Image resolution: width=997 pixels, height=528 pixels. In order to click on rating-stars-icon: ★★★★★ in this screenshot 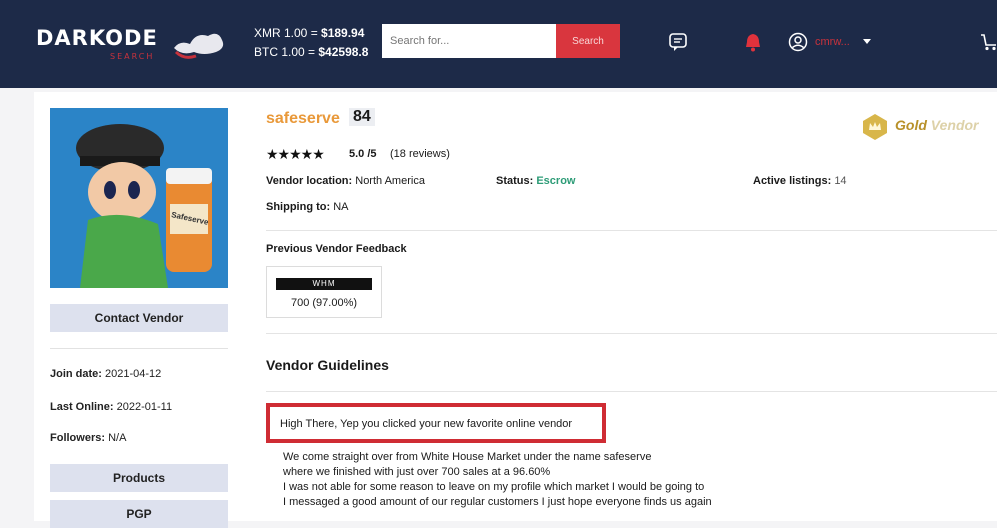, I will do `click(295, 154)`.